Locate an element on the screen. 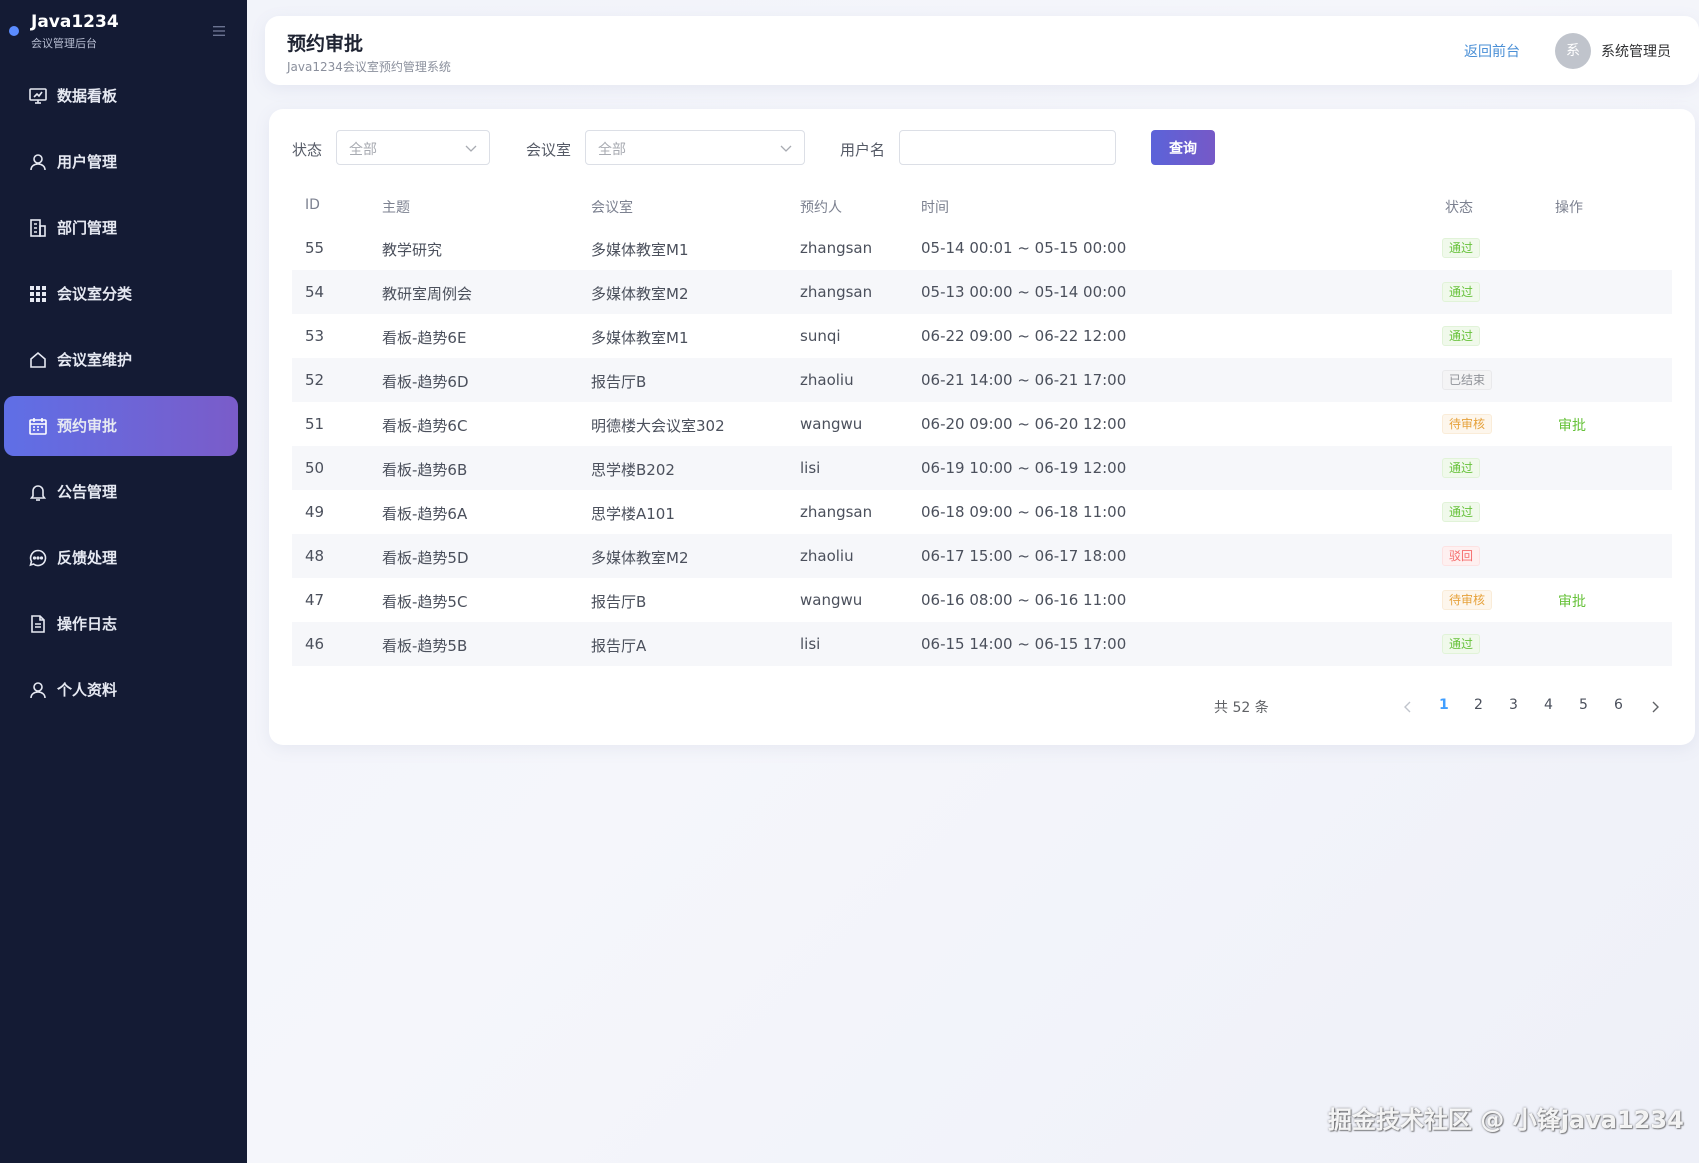 Image resolution: width=1699 pixels, height=1163 pixels. sidebar-item-label: 操作日志 is located at coordinates (87, 624).